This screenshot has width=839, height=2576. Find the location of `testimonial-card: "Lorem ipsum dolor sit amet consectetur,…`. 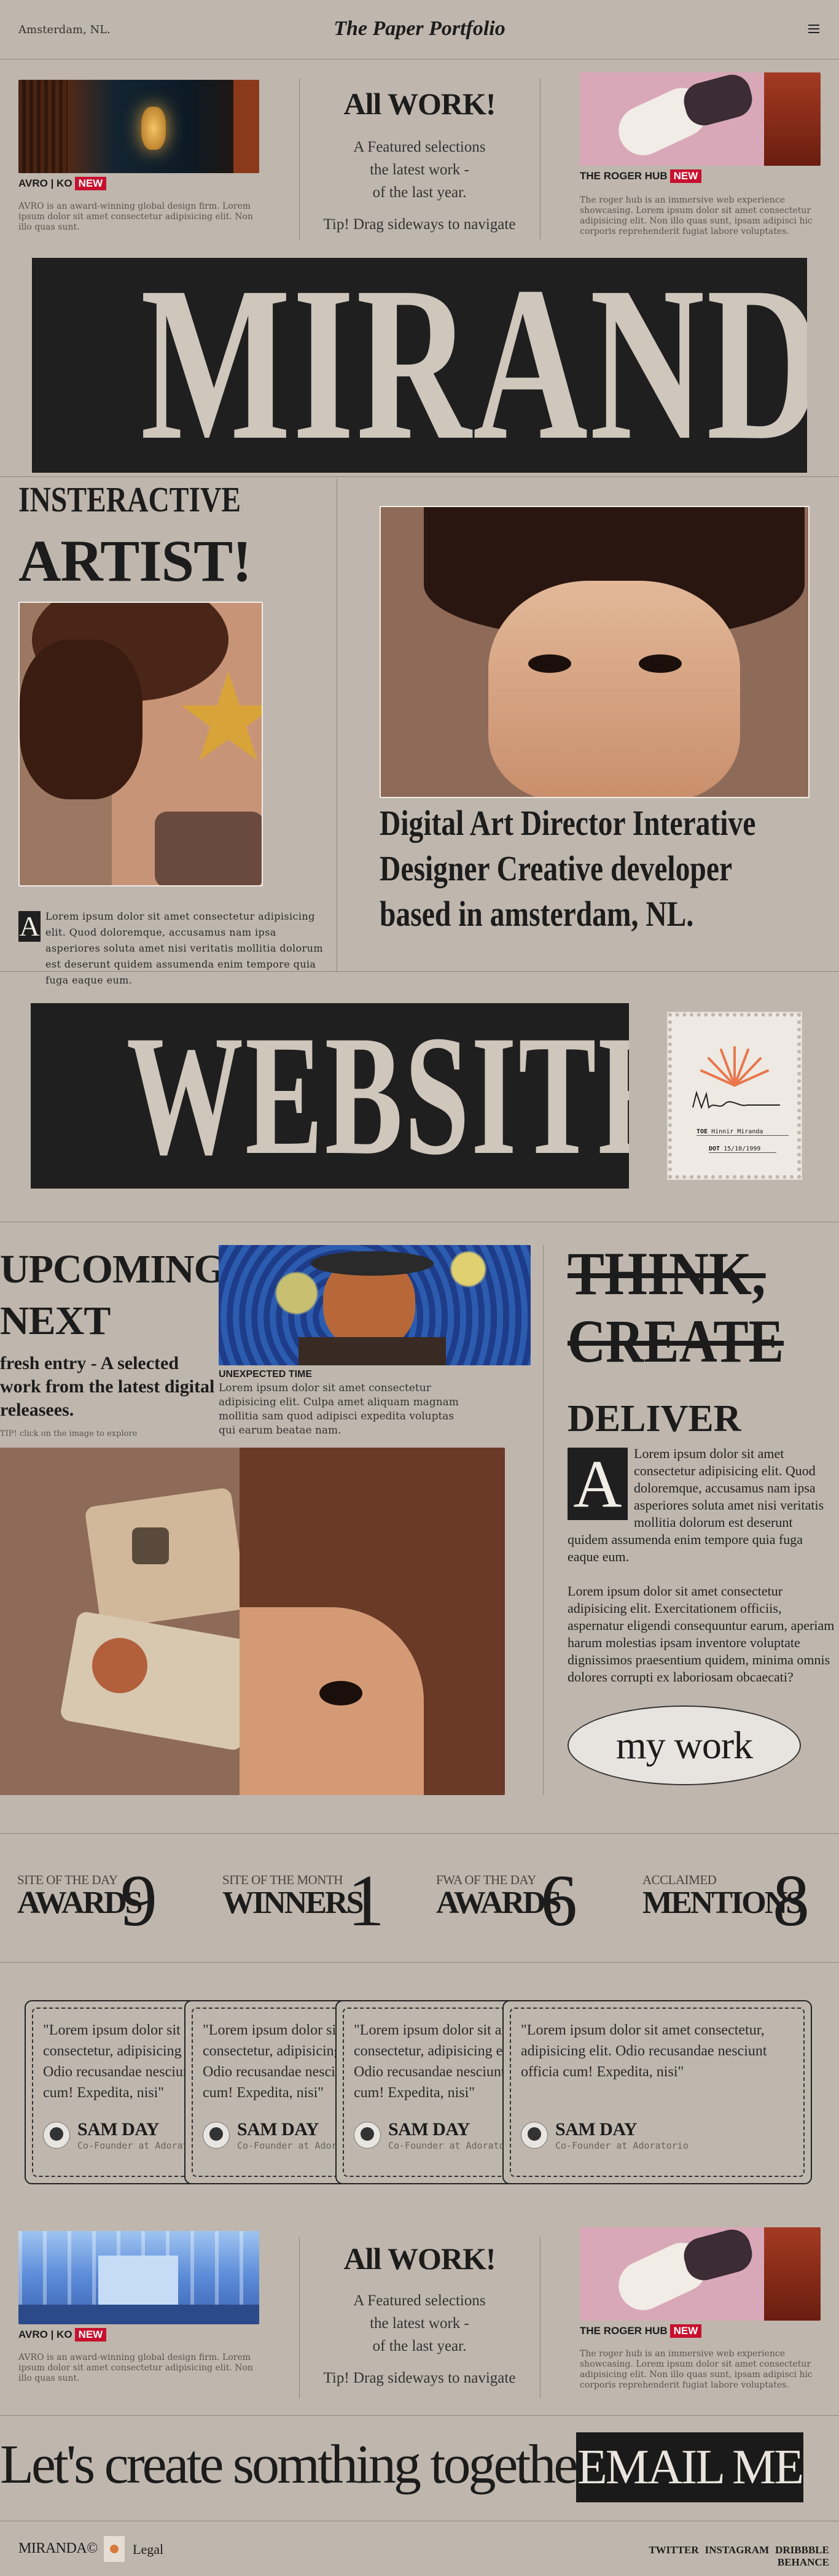

testimonial-card: "Lorem ipsum dolor sit amet consectetur,… is located at coordinates (657, 2092).